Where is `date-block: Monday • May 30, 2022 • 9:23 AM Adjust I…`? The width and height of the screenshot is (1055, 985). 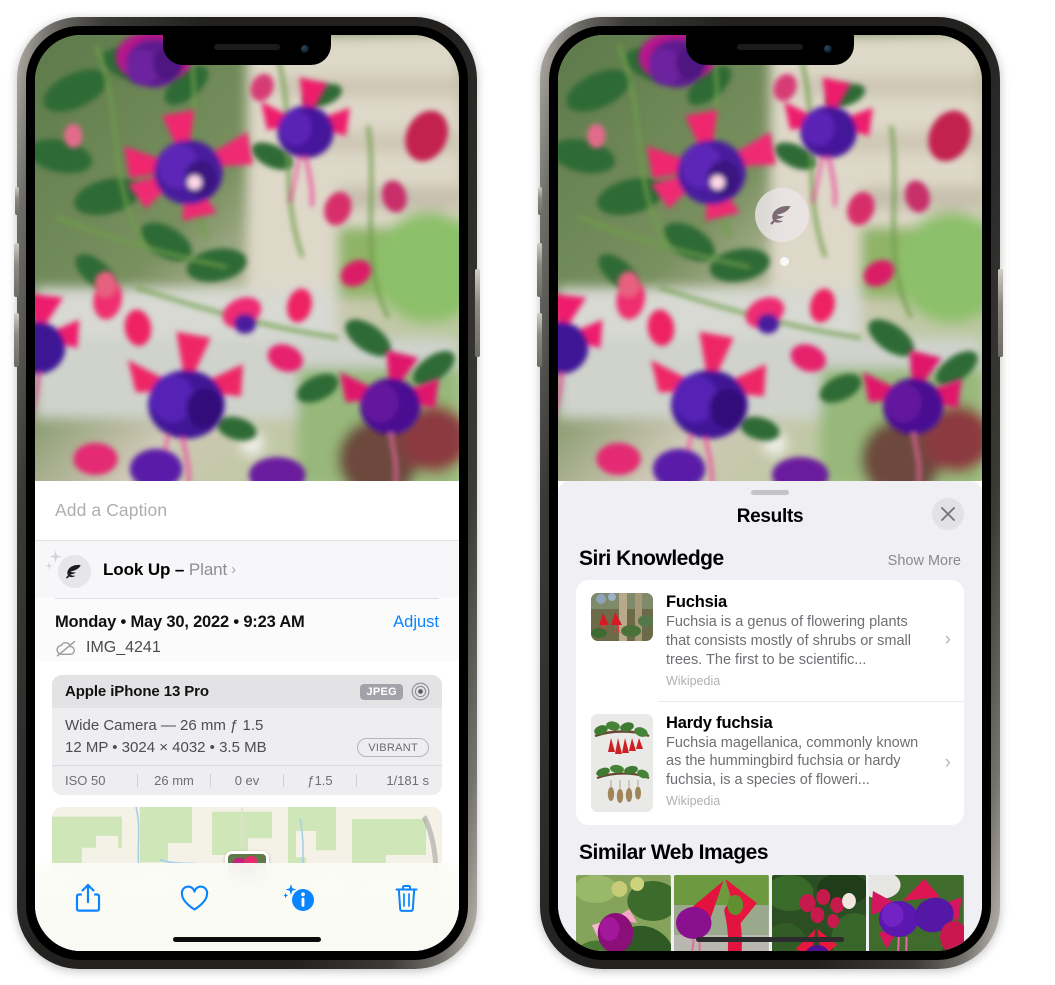 date-block: Monday • May 30, 2022 • 9:23 AM Adjust I… is located at coordinates (247, 630).